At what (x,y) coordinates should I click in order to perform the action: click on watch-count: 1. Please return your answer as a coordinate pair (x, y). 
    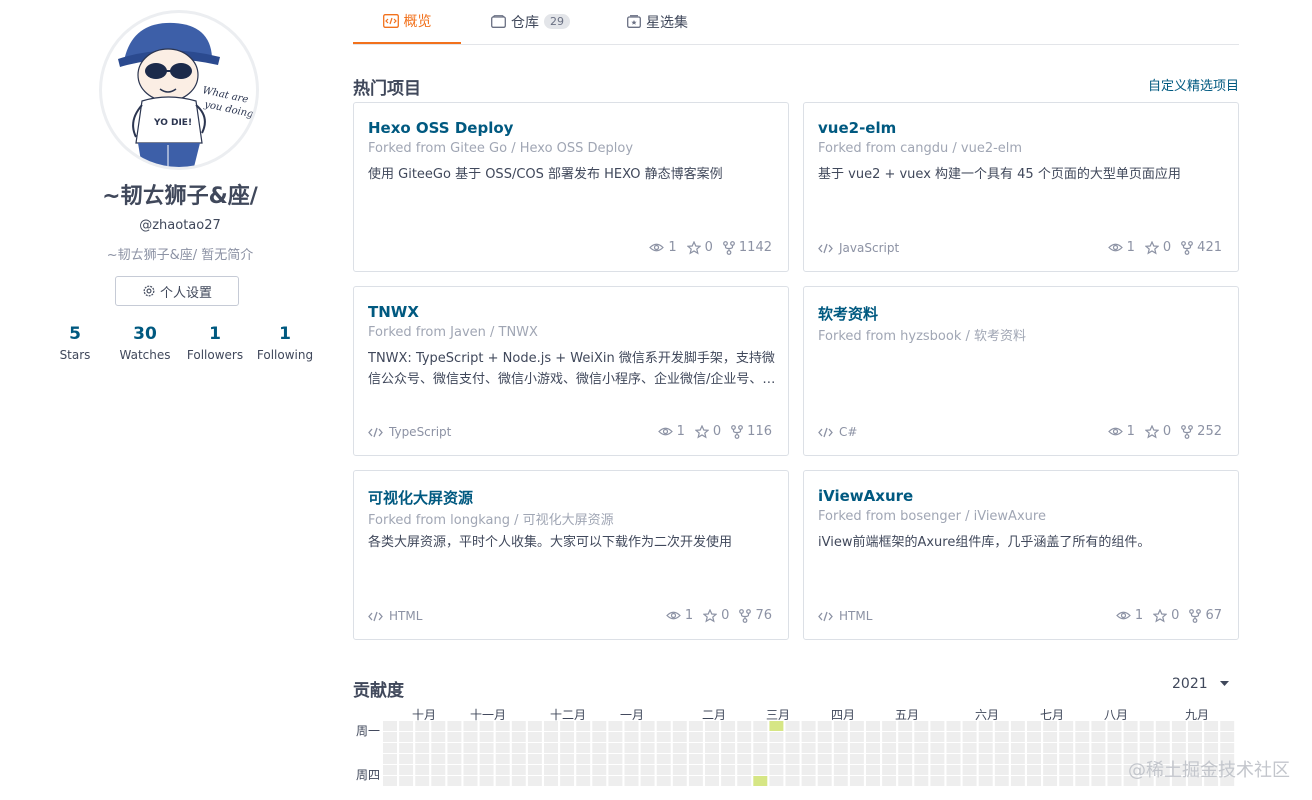
    Looking at the image, I should click on (1121, 431).